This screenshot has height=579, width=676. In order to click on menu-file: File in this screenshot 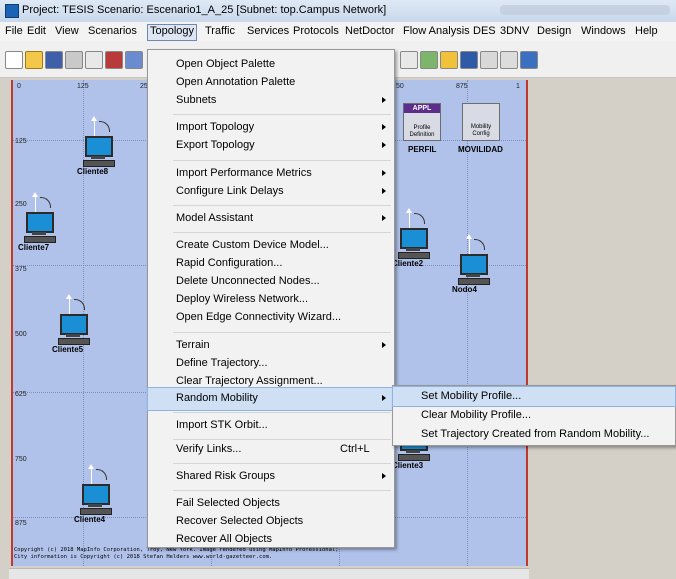, I will do `click(14, 32)`.